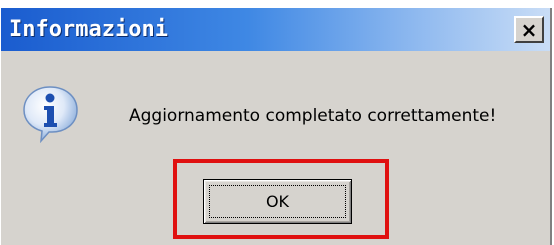 This screenshot has width=554, height=245. I want to click on dialog-message: Aggiornamento completato correttamente!, so click(313, 116).